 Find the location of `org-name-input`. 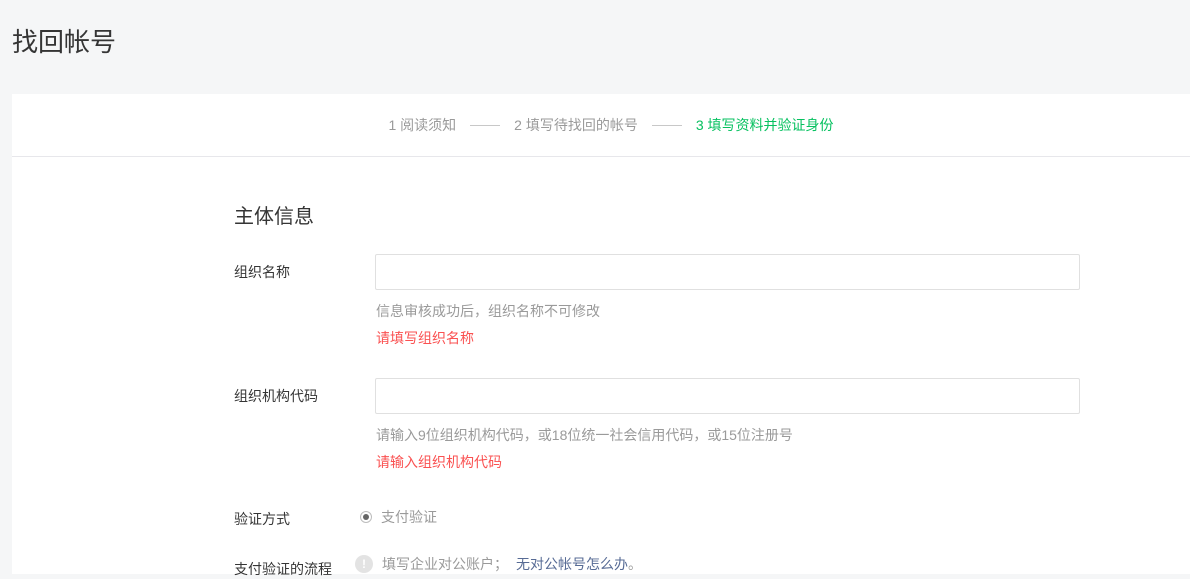

org-name-input is located at coordinates (727, 272).